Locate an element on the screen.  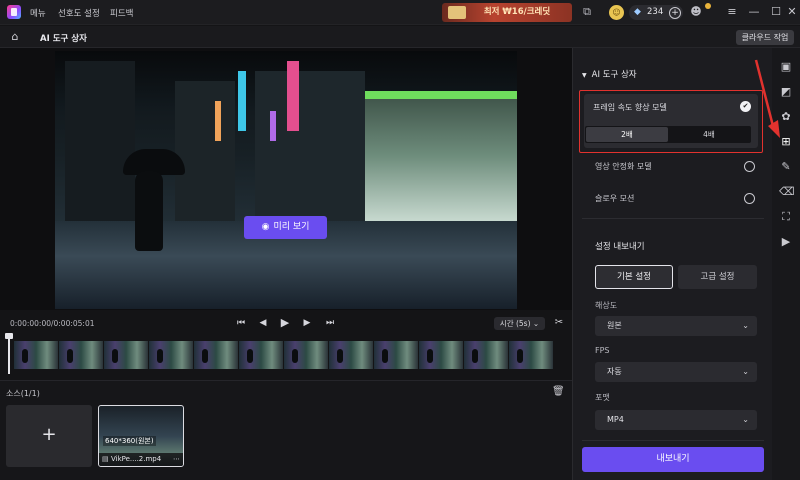
video-storefront is located at coordinates (441, 156).